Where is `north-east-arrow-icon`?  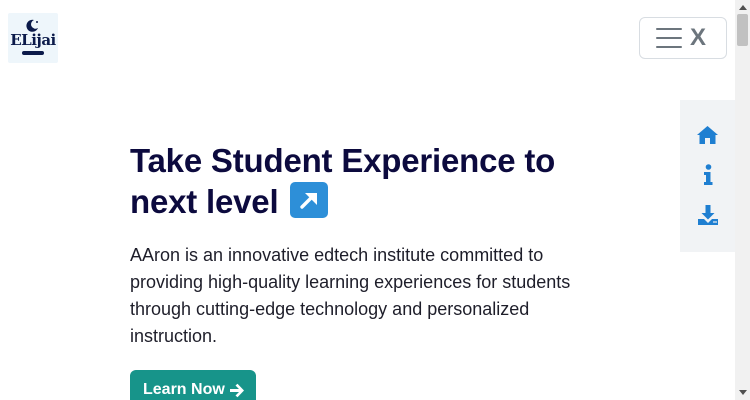 north-east-arrow-icon is located at coordinates (309, 200).